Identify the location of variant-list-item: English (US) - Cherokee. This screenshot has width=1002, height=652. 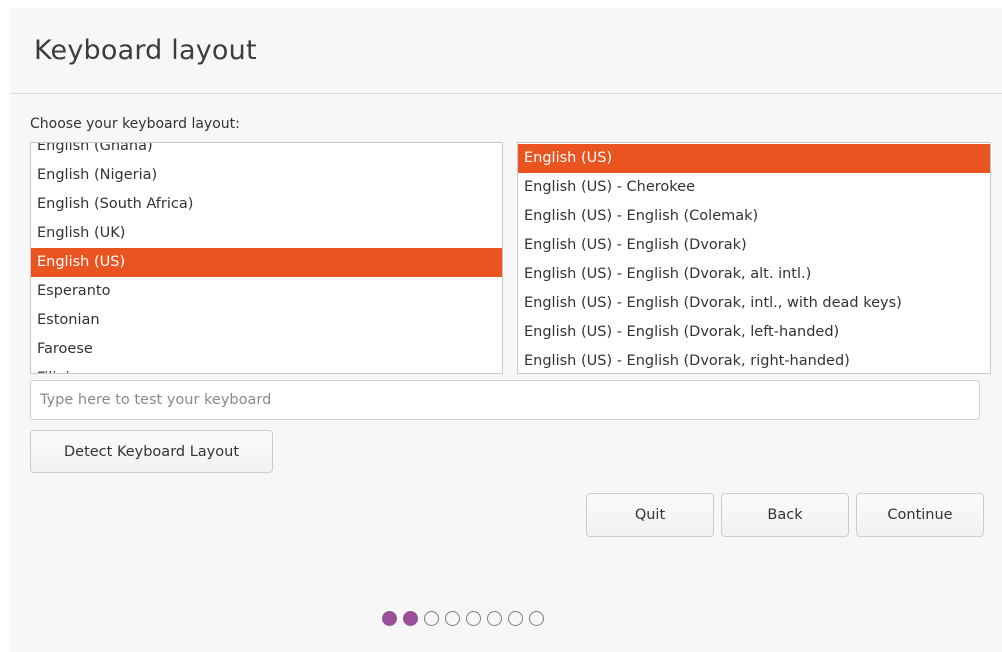
(754, 187).